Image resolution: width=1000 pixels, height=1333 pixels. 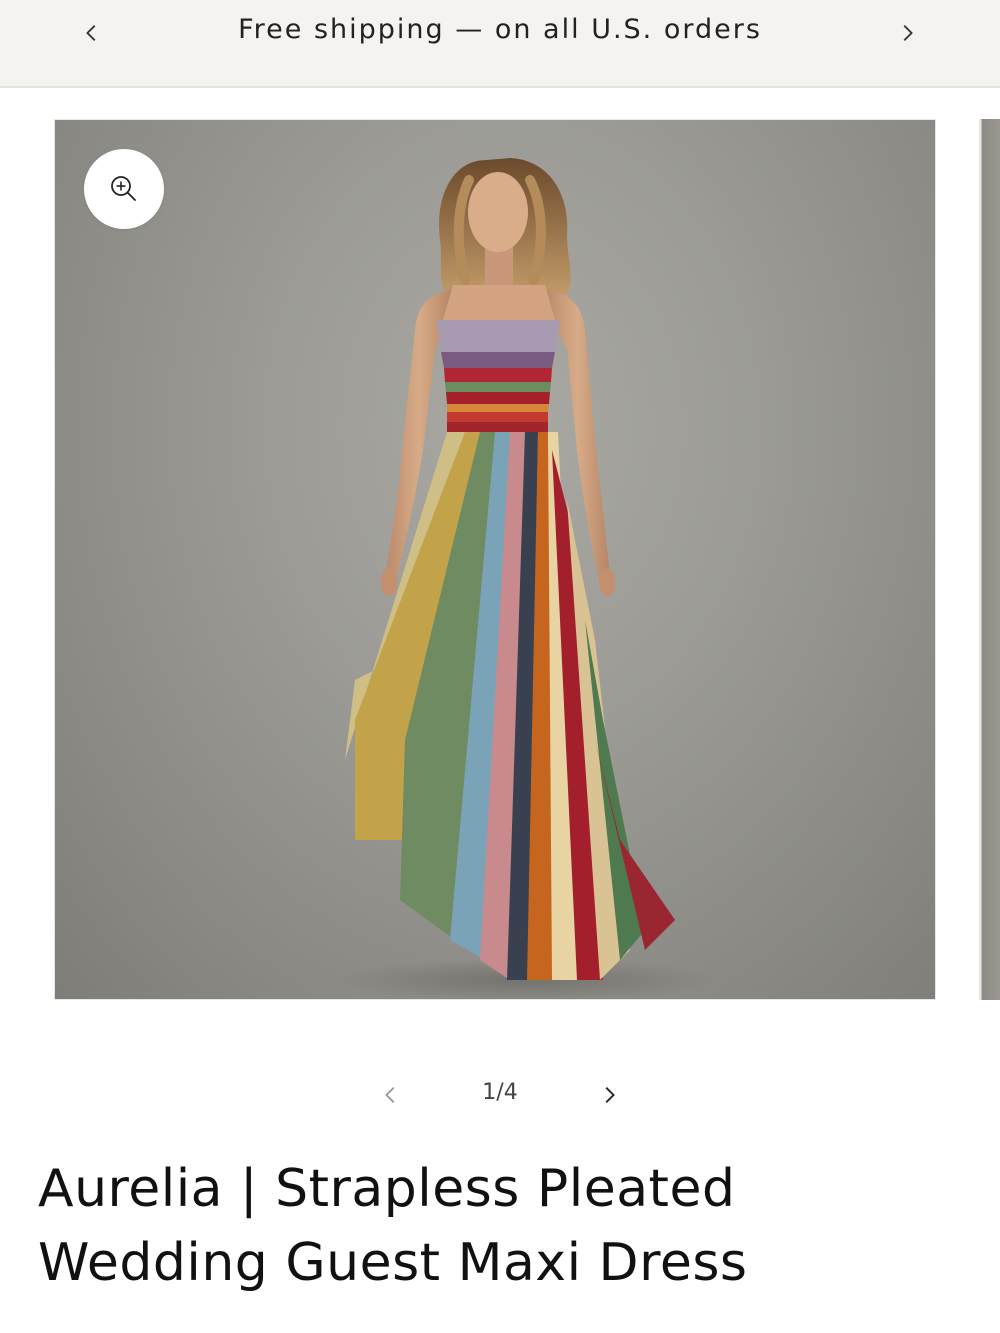 I want to click on zoom-in-icon, so click(x=123, y=188).